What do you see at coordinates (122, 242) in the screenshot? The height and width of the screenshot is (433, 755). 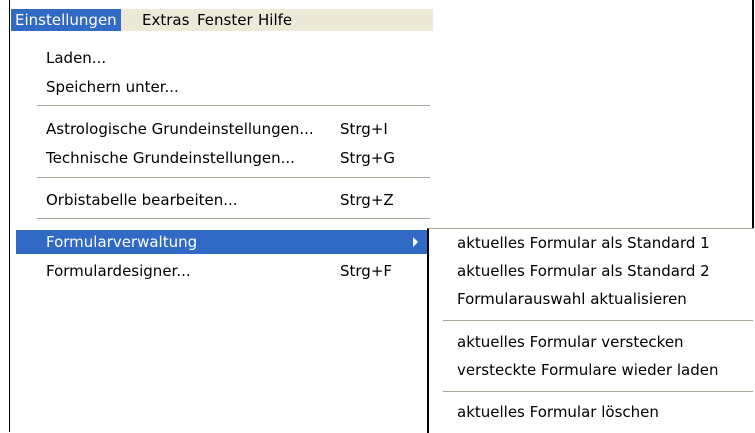 I see `menu-item-label: Formularverwaltung` at bounding box center [122, 242].